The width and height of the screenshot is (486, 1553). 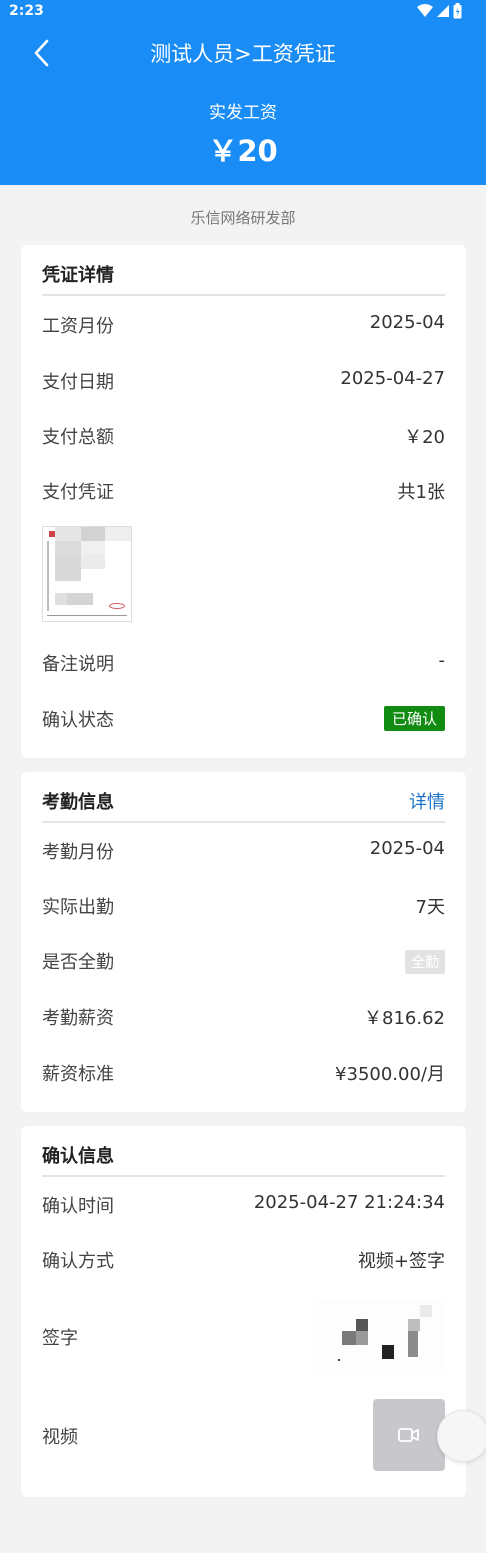 I want to click on salary-standard-value: ¥3500.00/月, so click(x=390, y=1074).